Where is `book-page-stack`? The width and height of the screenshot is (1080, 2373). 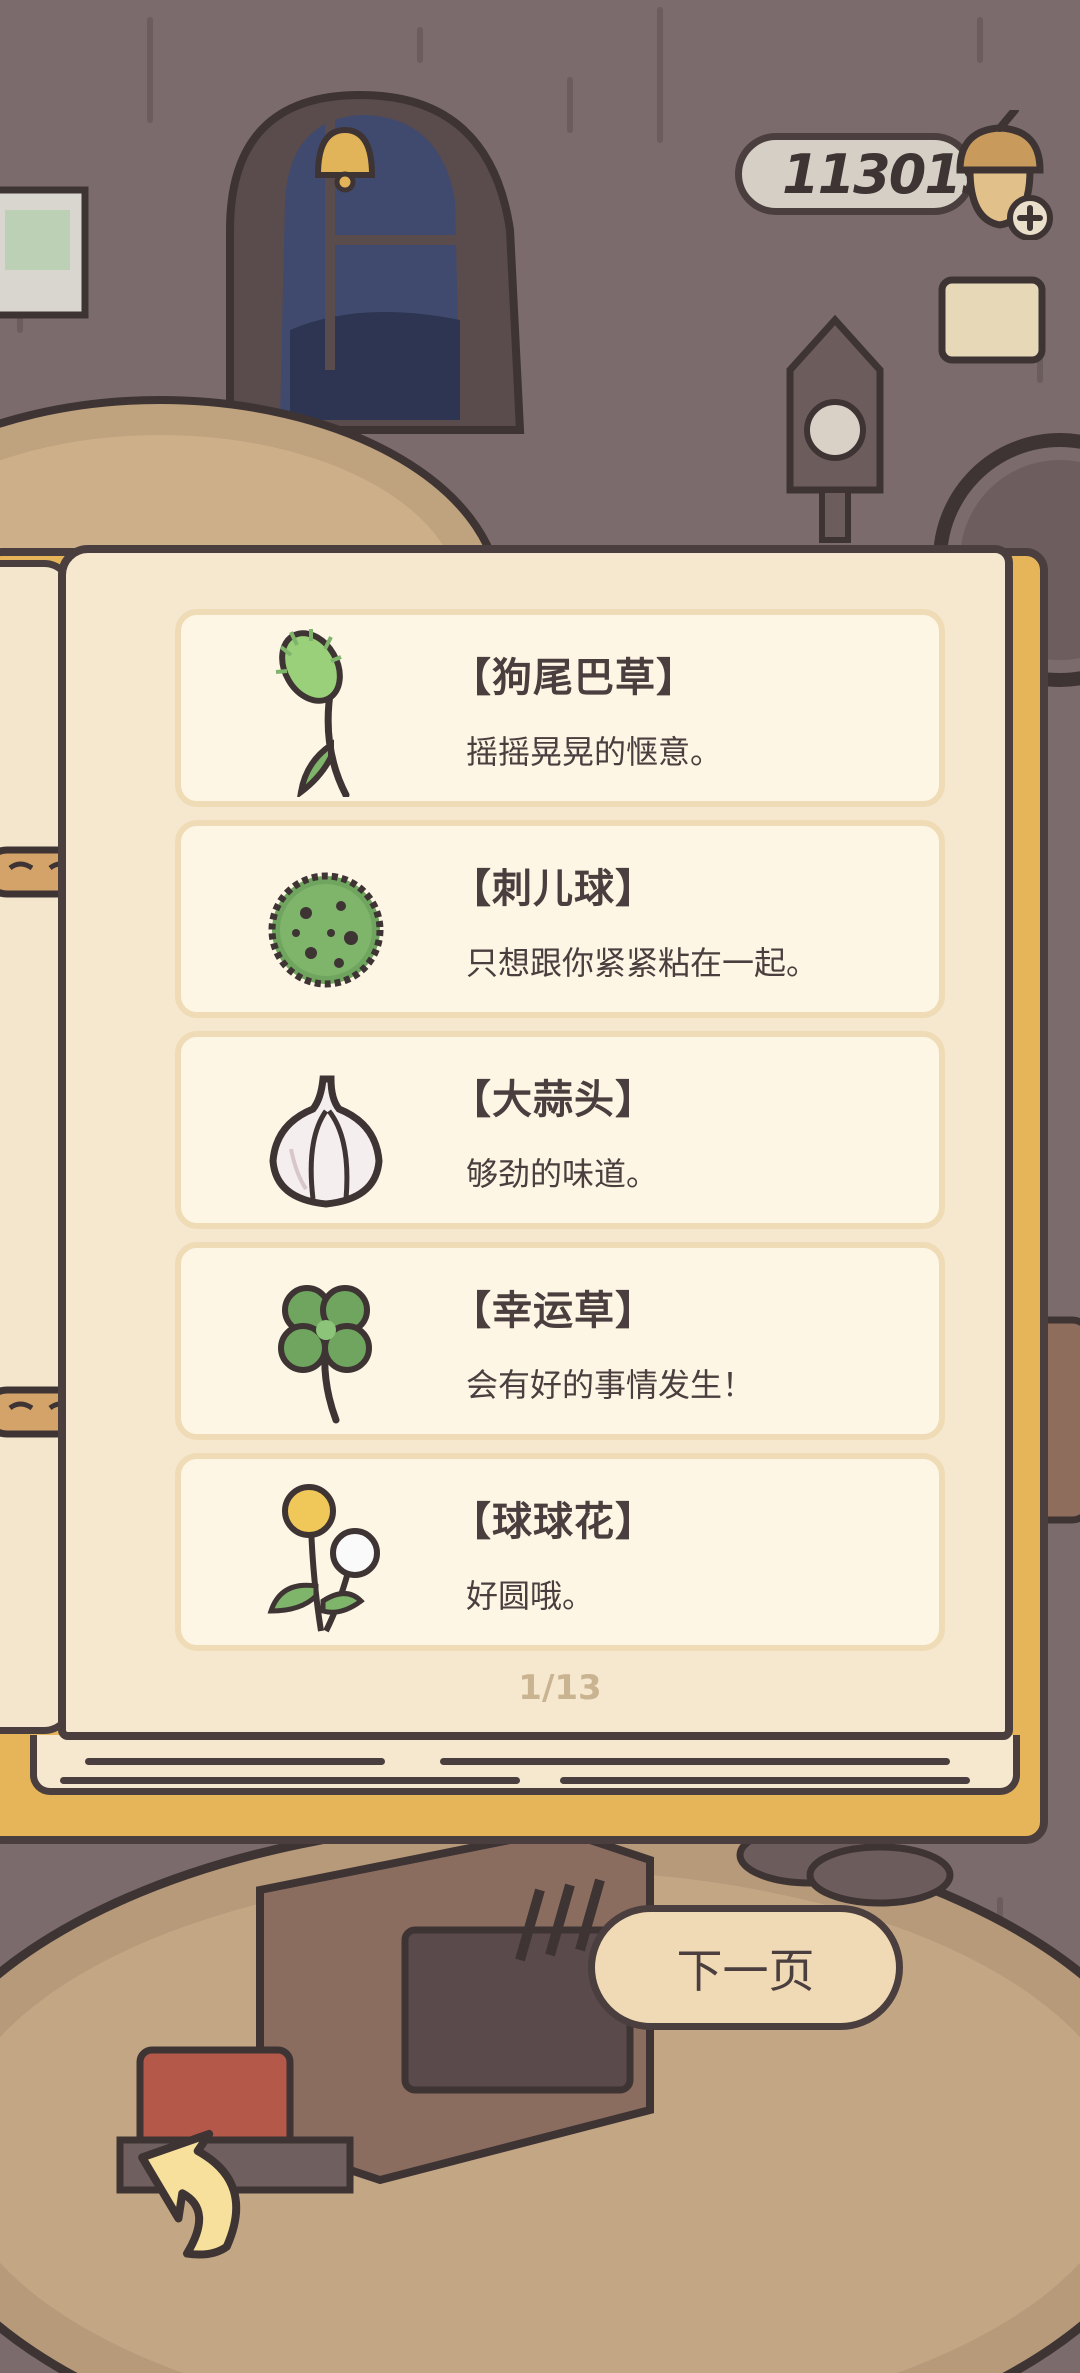 book-page-stack is located at coordinates (525, 1765).